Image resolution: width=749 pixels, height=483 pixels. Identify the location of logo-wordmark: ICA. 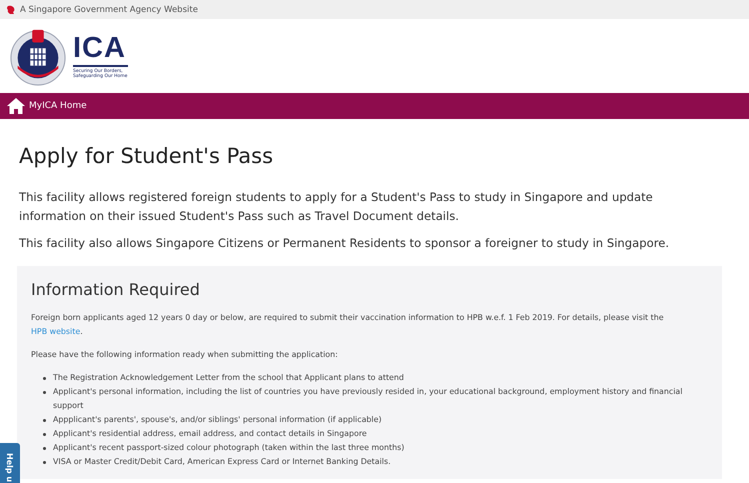
(100, 48).